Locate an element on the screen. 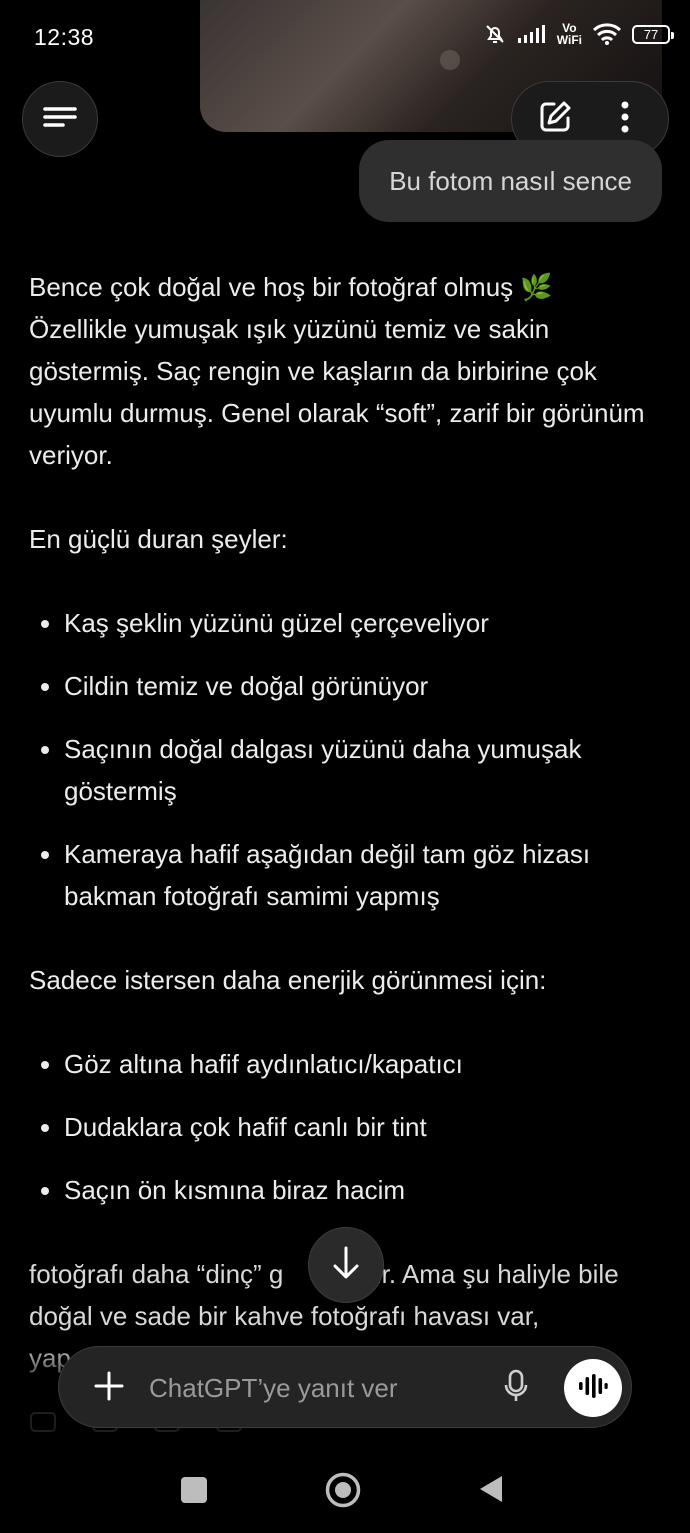 Image resolution: width=690 pixels, height=1533 pixels. recents-button is located at coordinates (194, 1490).